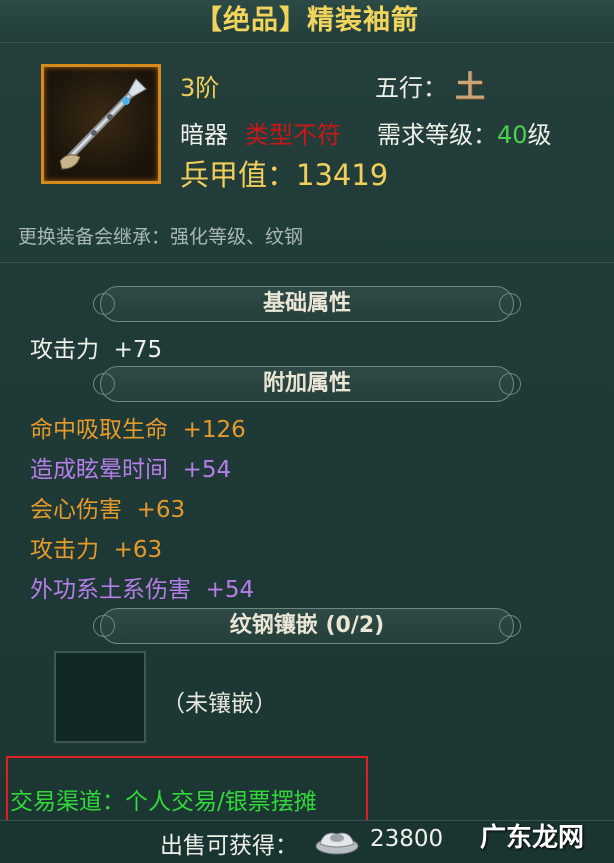 The height and width of the screenshot is (863, 614). Describe the element at coordinates (437, 135) in the screenshot. I see `required-level-label: 需求等级：` at that location.